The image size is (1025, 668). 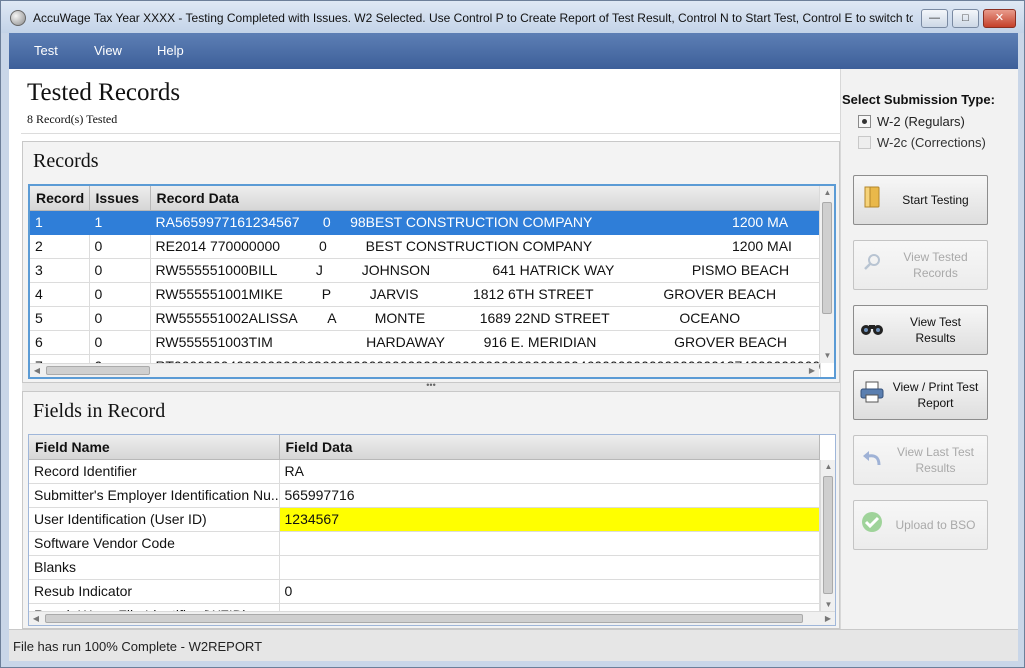 What do you see at coordinates (424, 370) in the screenshot?
I see `records-horizontal-scrollbar: ◀ ▶` at bounding box center [424, 370].